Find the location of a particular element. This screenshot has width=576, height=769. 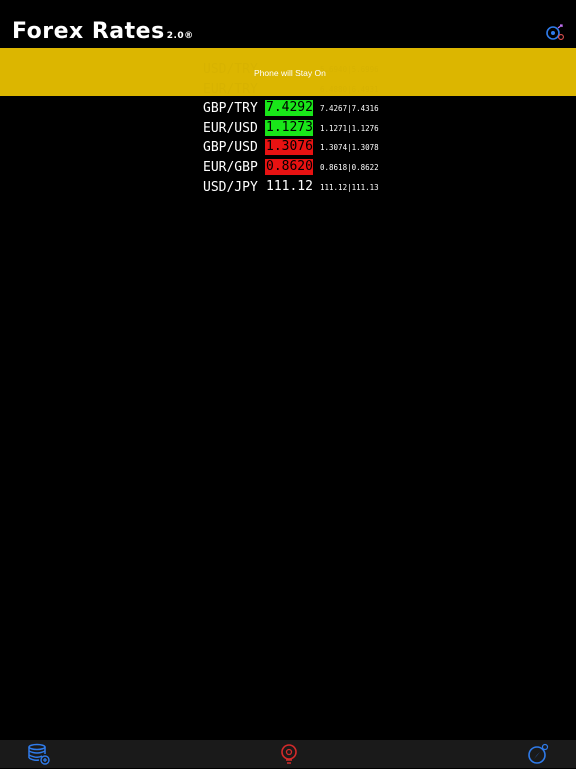

currency-pair: EUR/GBP is located at coordinates (230, 167).